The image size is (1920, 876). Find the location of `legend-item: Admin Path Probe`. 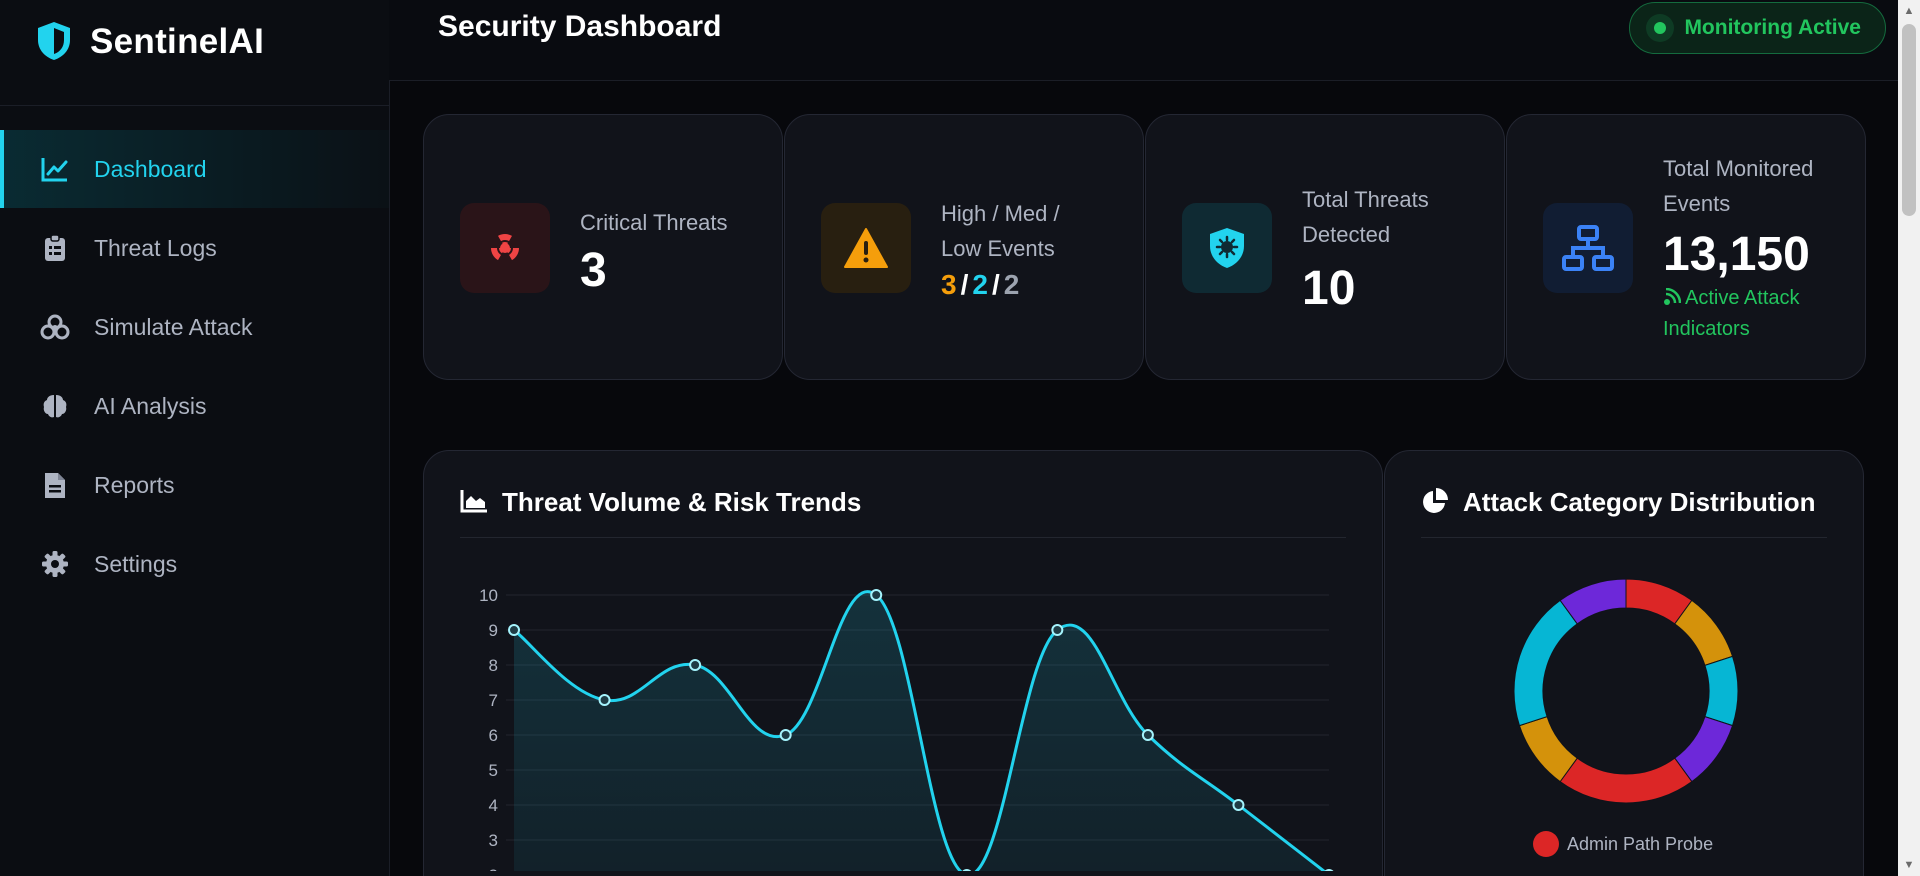

legend-item: Admin Path Probe is located at coordinates (1623, 844).